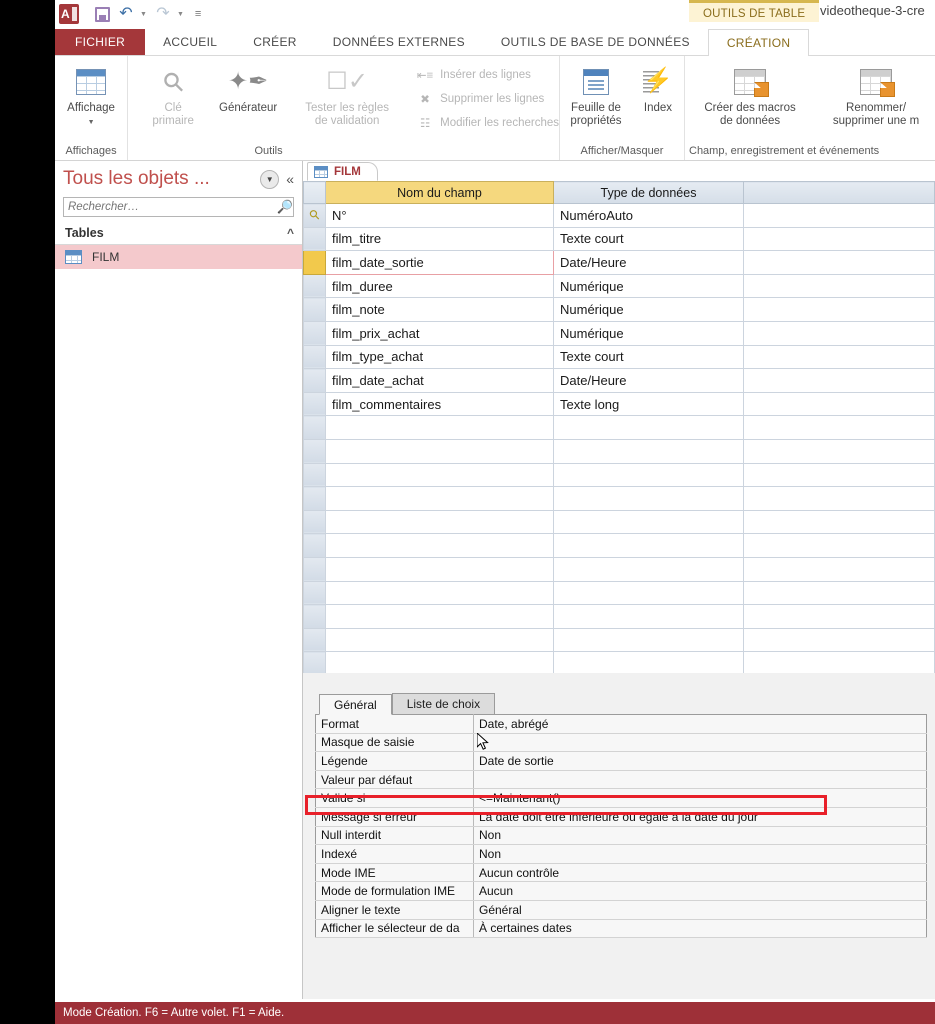  Describe the element at coordinates (839, 192) in the screenshot. I see `column-header-description` at that location.